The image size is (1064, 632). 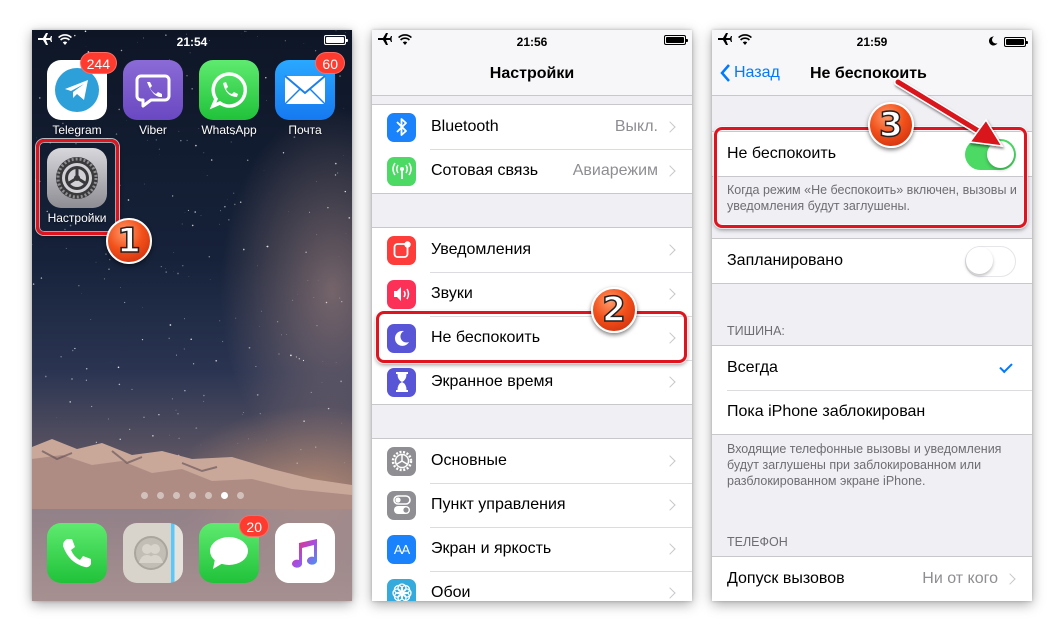 I want to click on control-center-icon, so click(x=401, y=505).